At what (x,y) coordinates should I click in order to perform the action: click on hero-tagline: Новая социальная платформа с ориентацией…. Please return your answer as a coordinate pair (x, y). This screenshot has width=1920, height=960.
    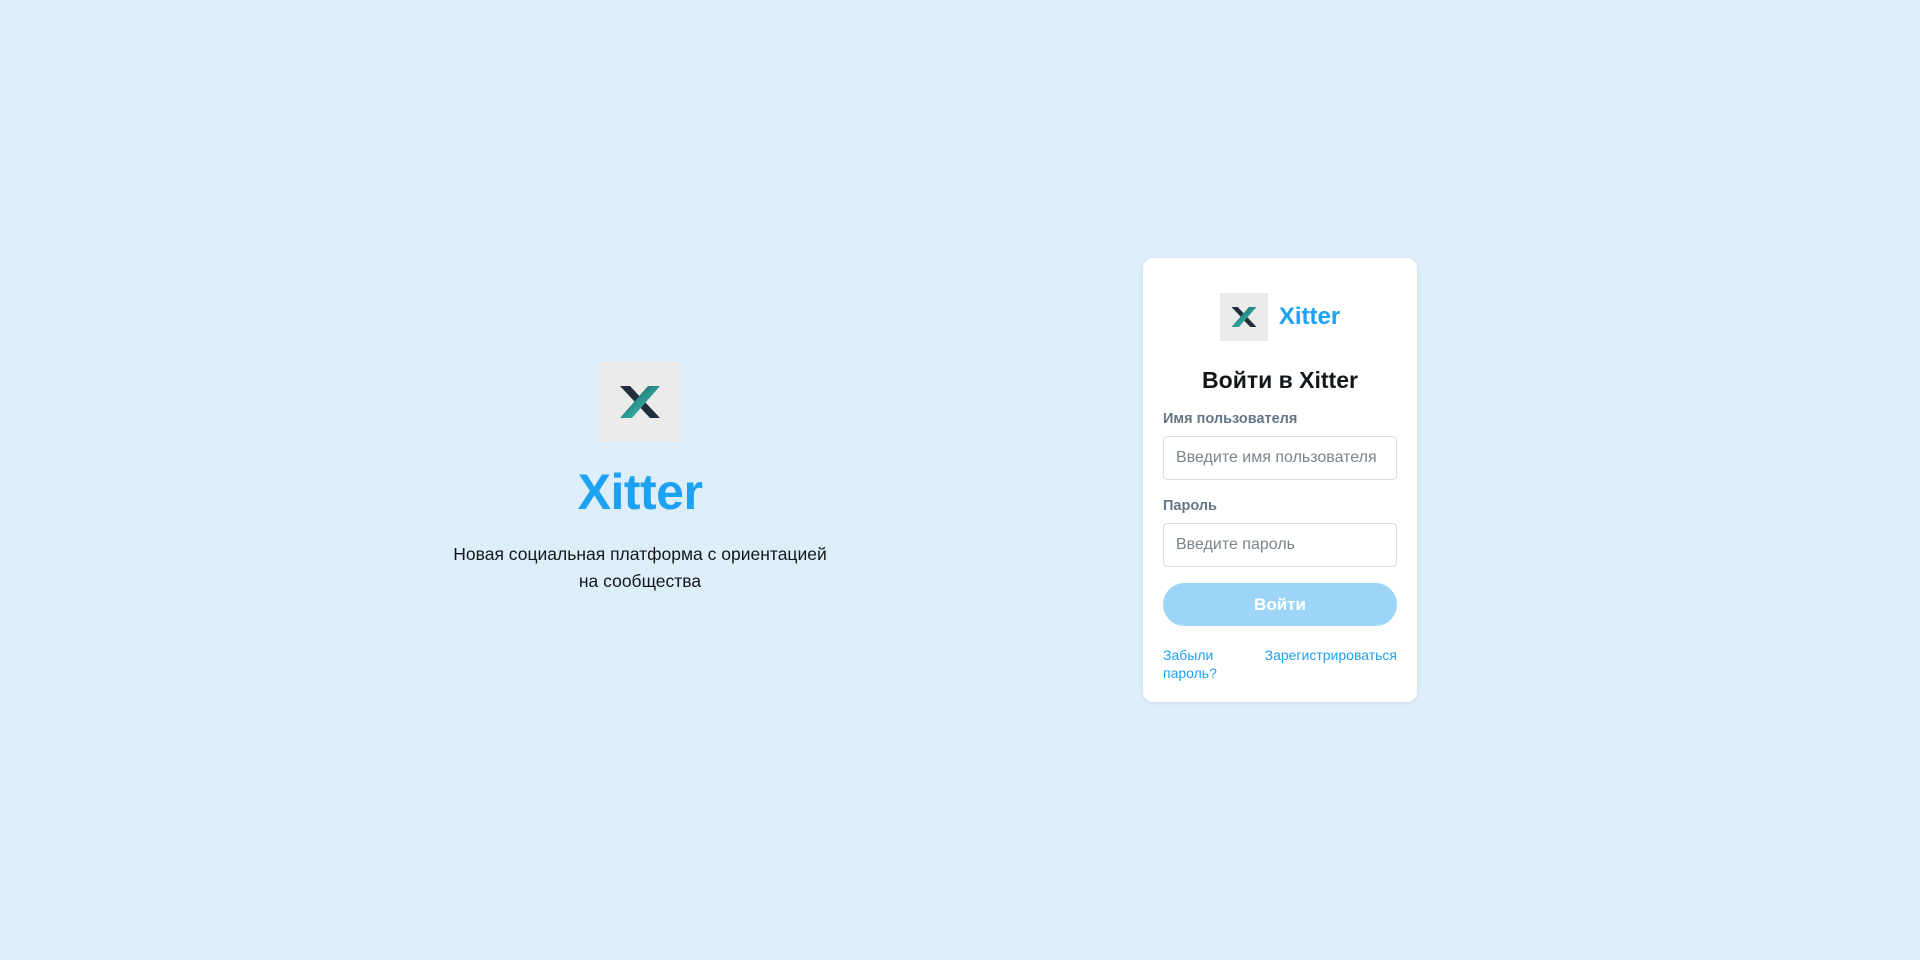
    Looking at the image, I should click on (640, 567).